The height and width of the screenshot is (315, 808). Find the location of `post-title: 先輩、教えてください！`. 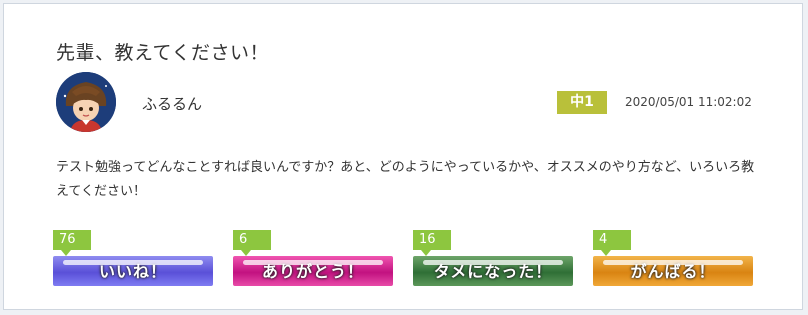

post-title: 先輩、教えてください！ is located at coordinates (162, 53).